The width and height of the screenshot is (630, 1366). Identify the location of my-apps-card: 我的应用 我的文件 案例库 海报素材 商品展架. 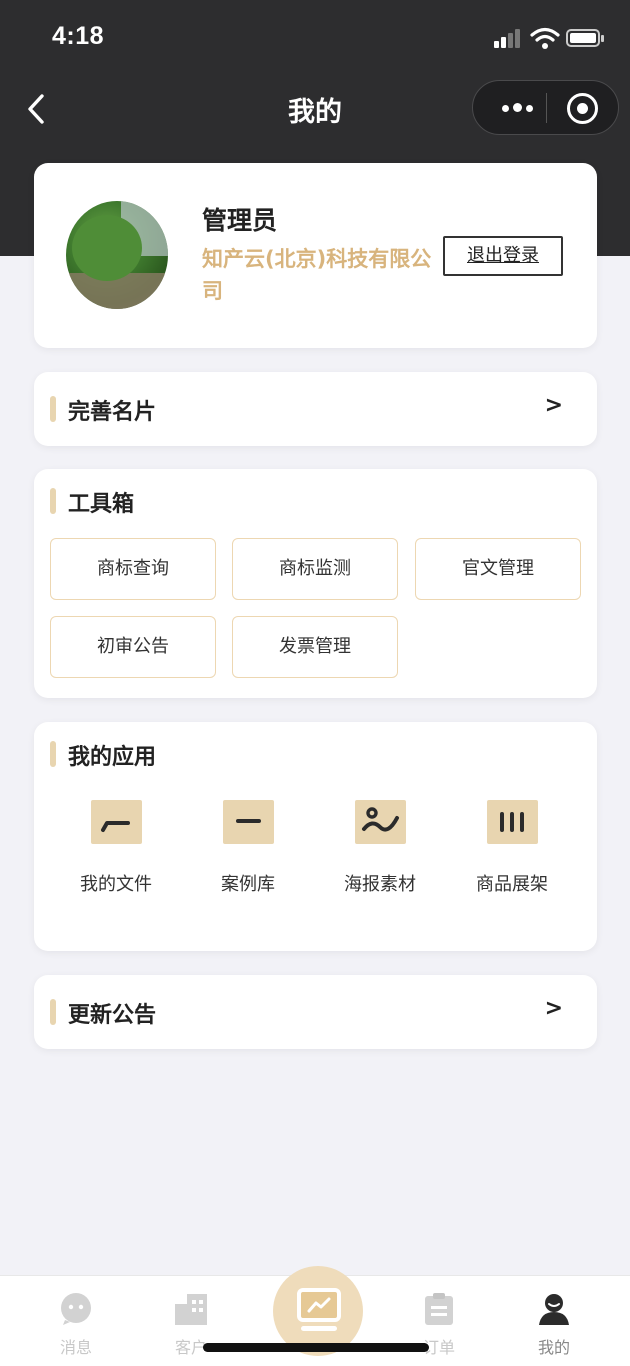
(315, 836).